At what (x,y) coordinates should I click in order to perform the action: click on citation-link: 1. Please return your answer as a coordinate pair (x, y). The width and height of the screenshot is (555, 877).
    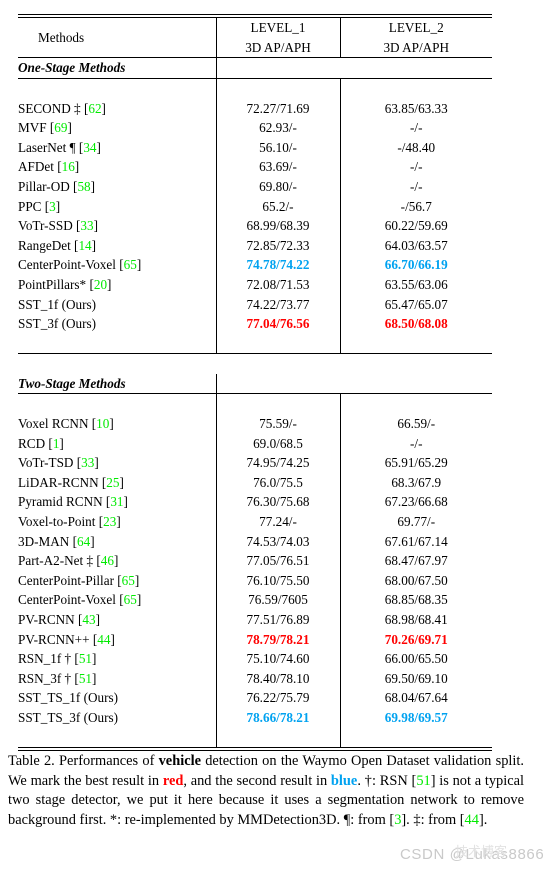
    Looking at the image, I should click on (56, 443).